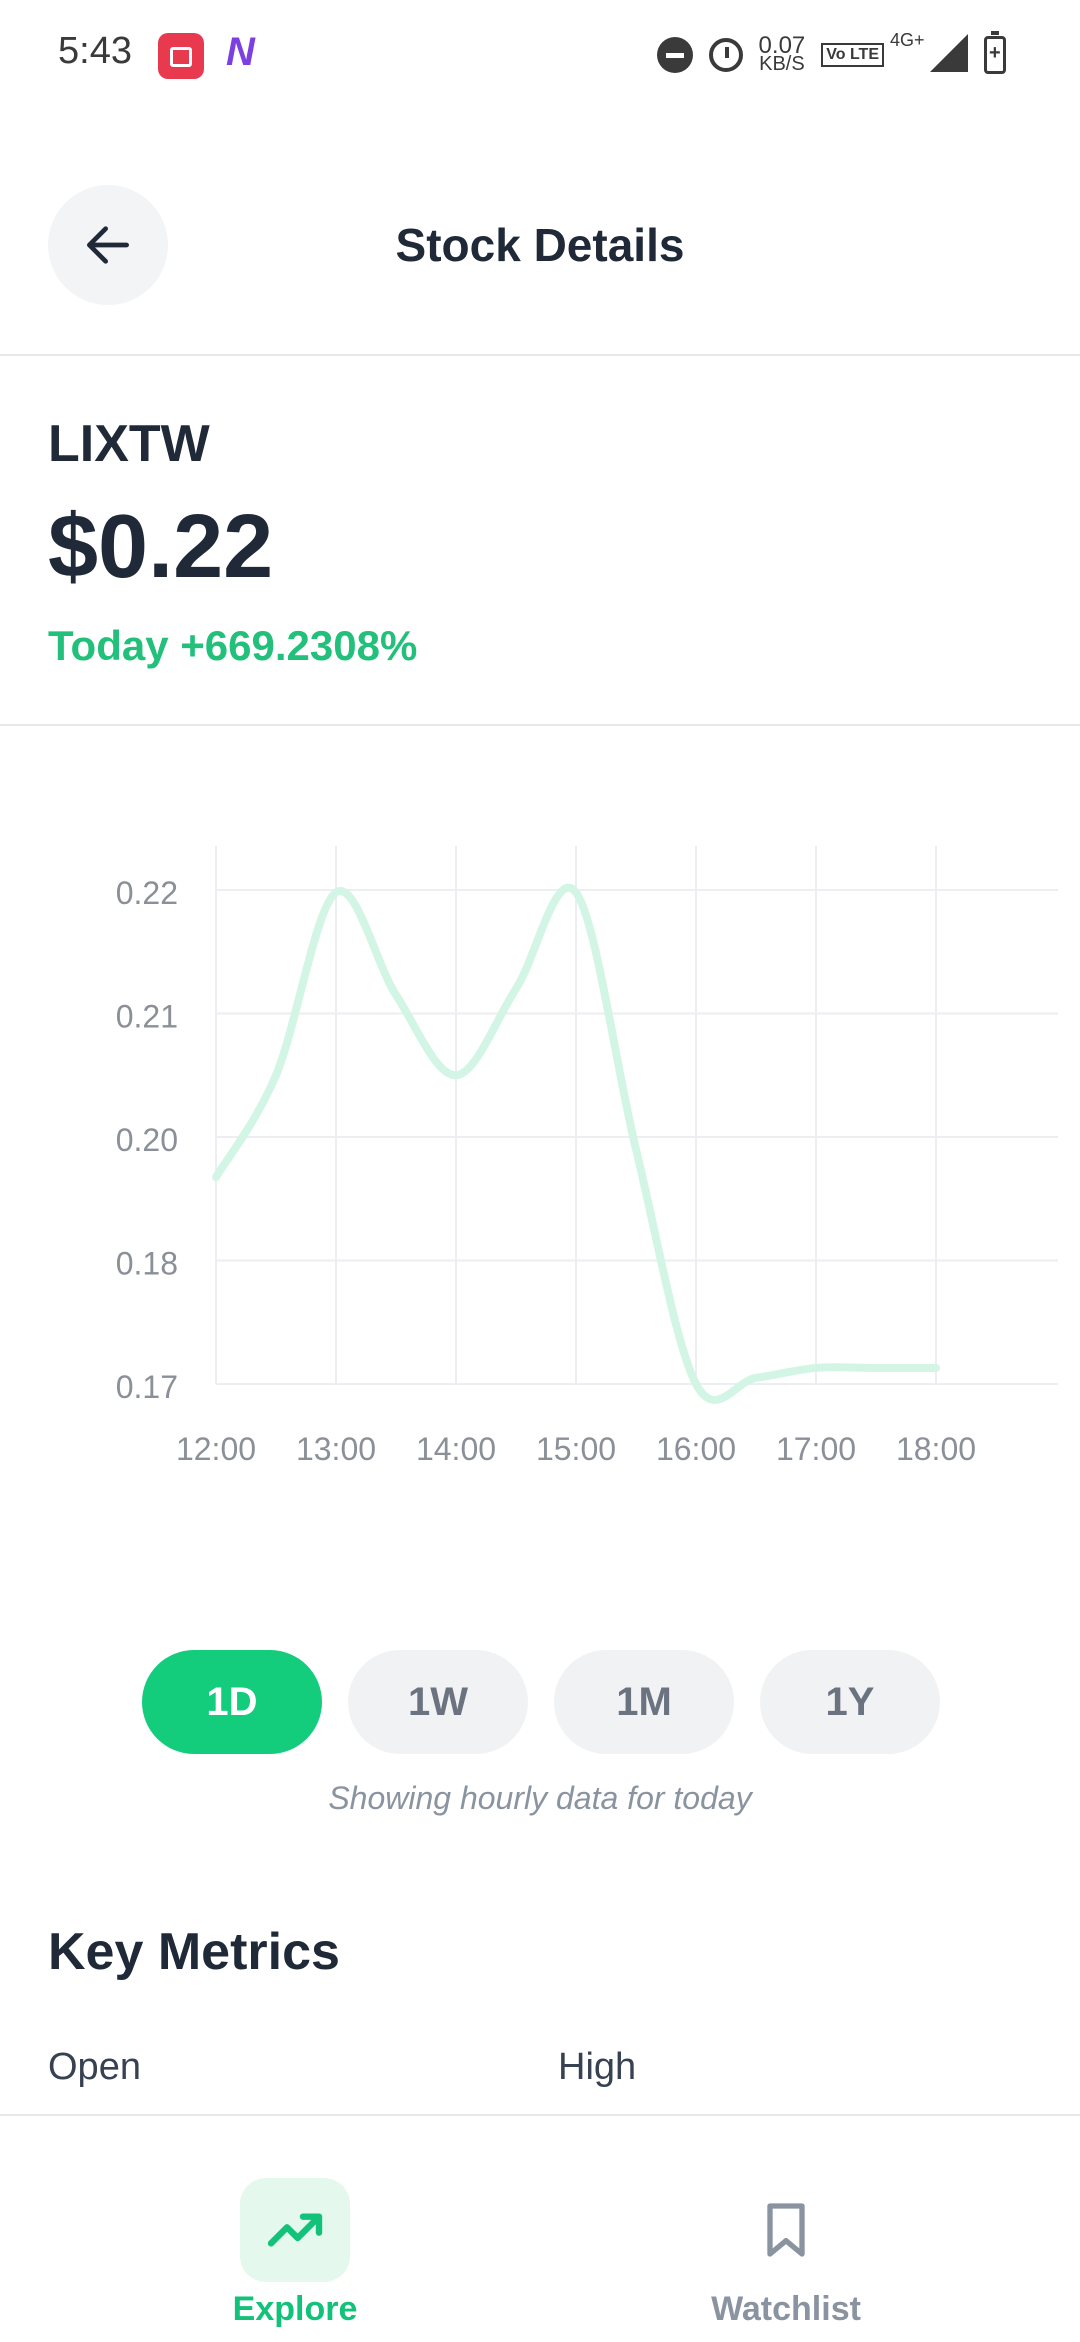 The height and width of the screenshot is (2342, 1080). Describe the element at coordinates (295, 2309) in the screenshot. I see `nav-explore-label: Explore` at that location.